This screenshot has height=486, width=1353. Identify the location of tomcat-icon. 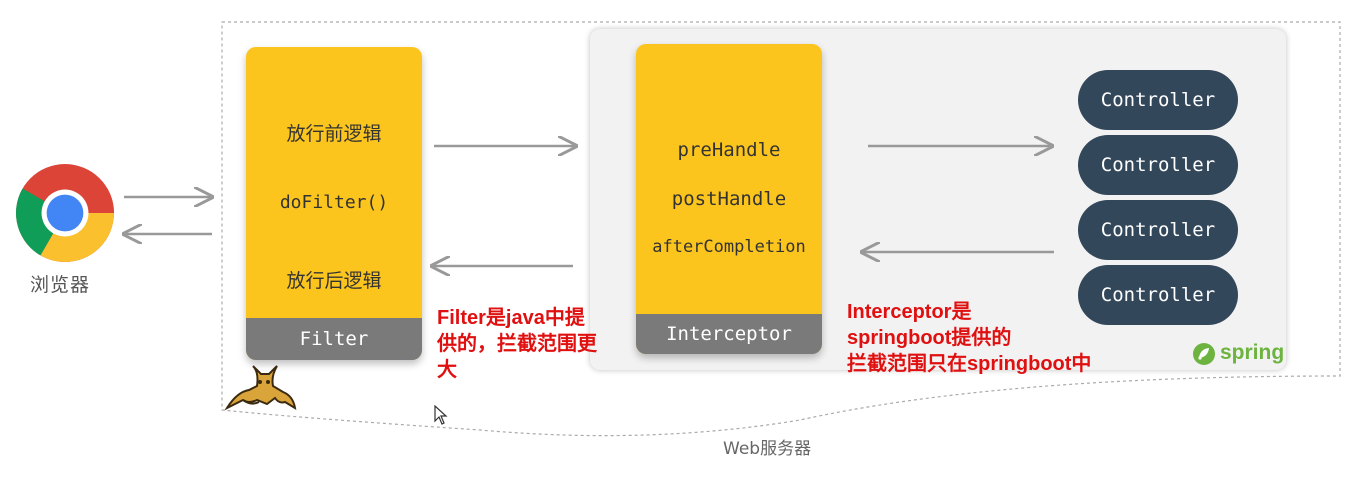
(260, 388).